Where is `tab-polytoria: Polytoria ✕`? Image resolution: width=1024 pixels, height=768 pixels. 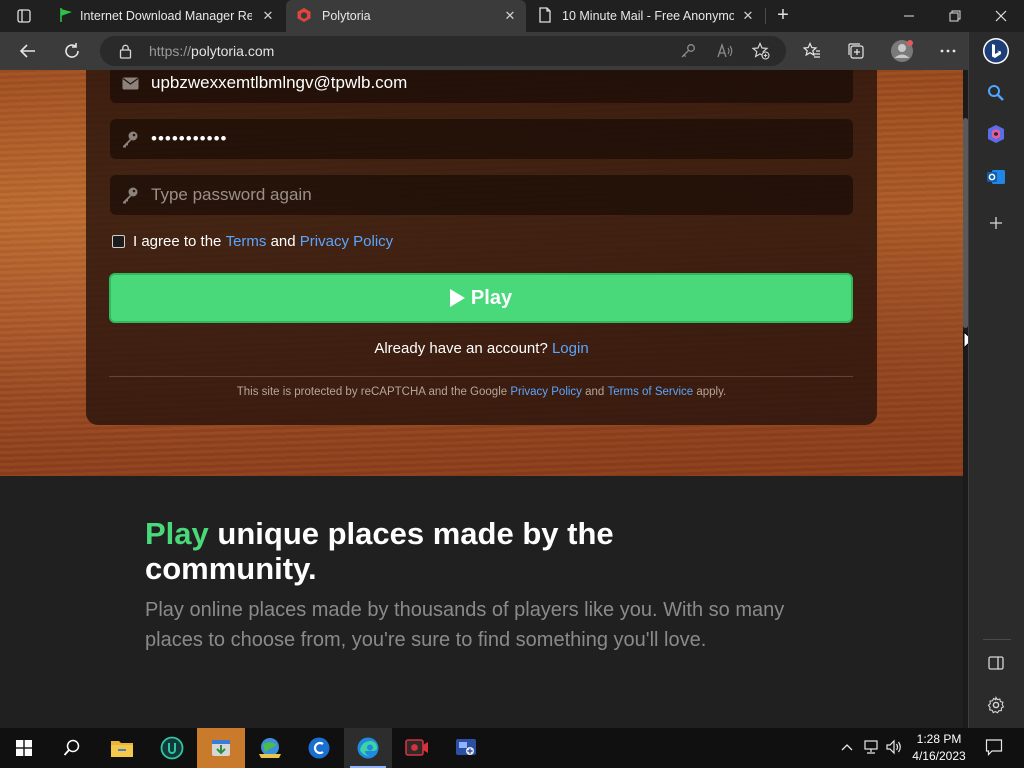
tab-polytoria: Polytoria ✕ is located at coordinates (406, 16).